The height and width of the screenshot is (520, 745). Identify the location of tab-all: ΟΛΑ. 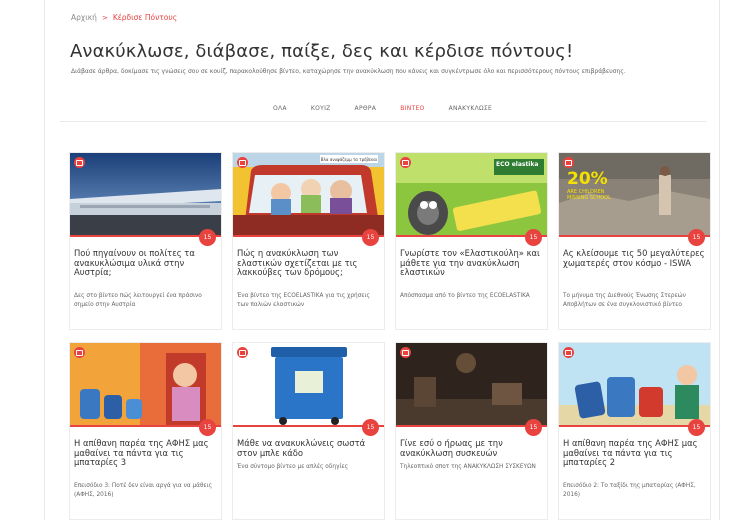
(280, 110).